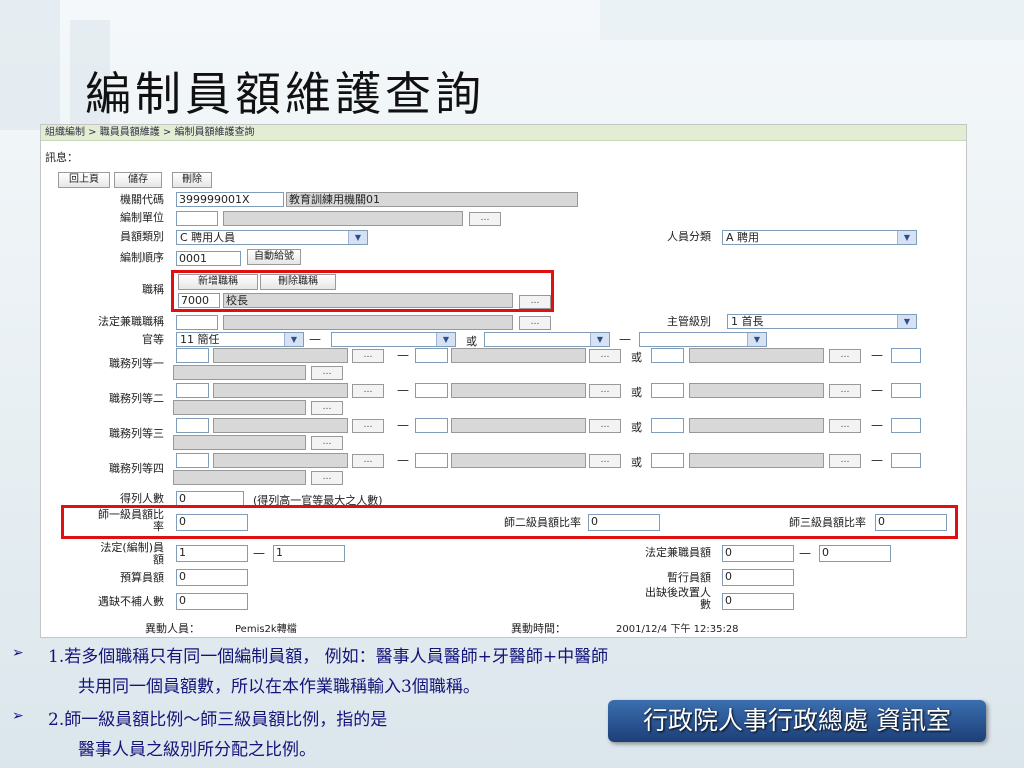  I want to click on highlight-ratio-box, so click(509, 522).